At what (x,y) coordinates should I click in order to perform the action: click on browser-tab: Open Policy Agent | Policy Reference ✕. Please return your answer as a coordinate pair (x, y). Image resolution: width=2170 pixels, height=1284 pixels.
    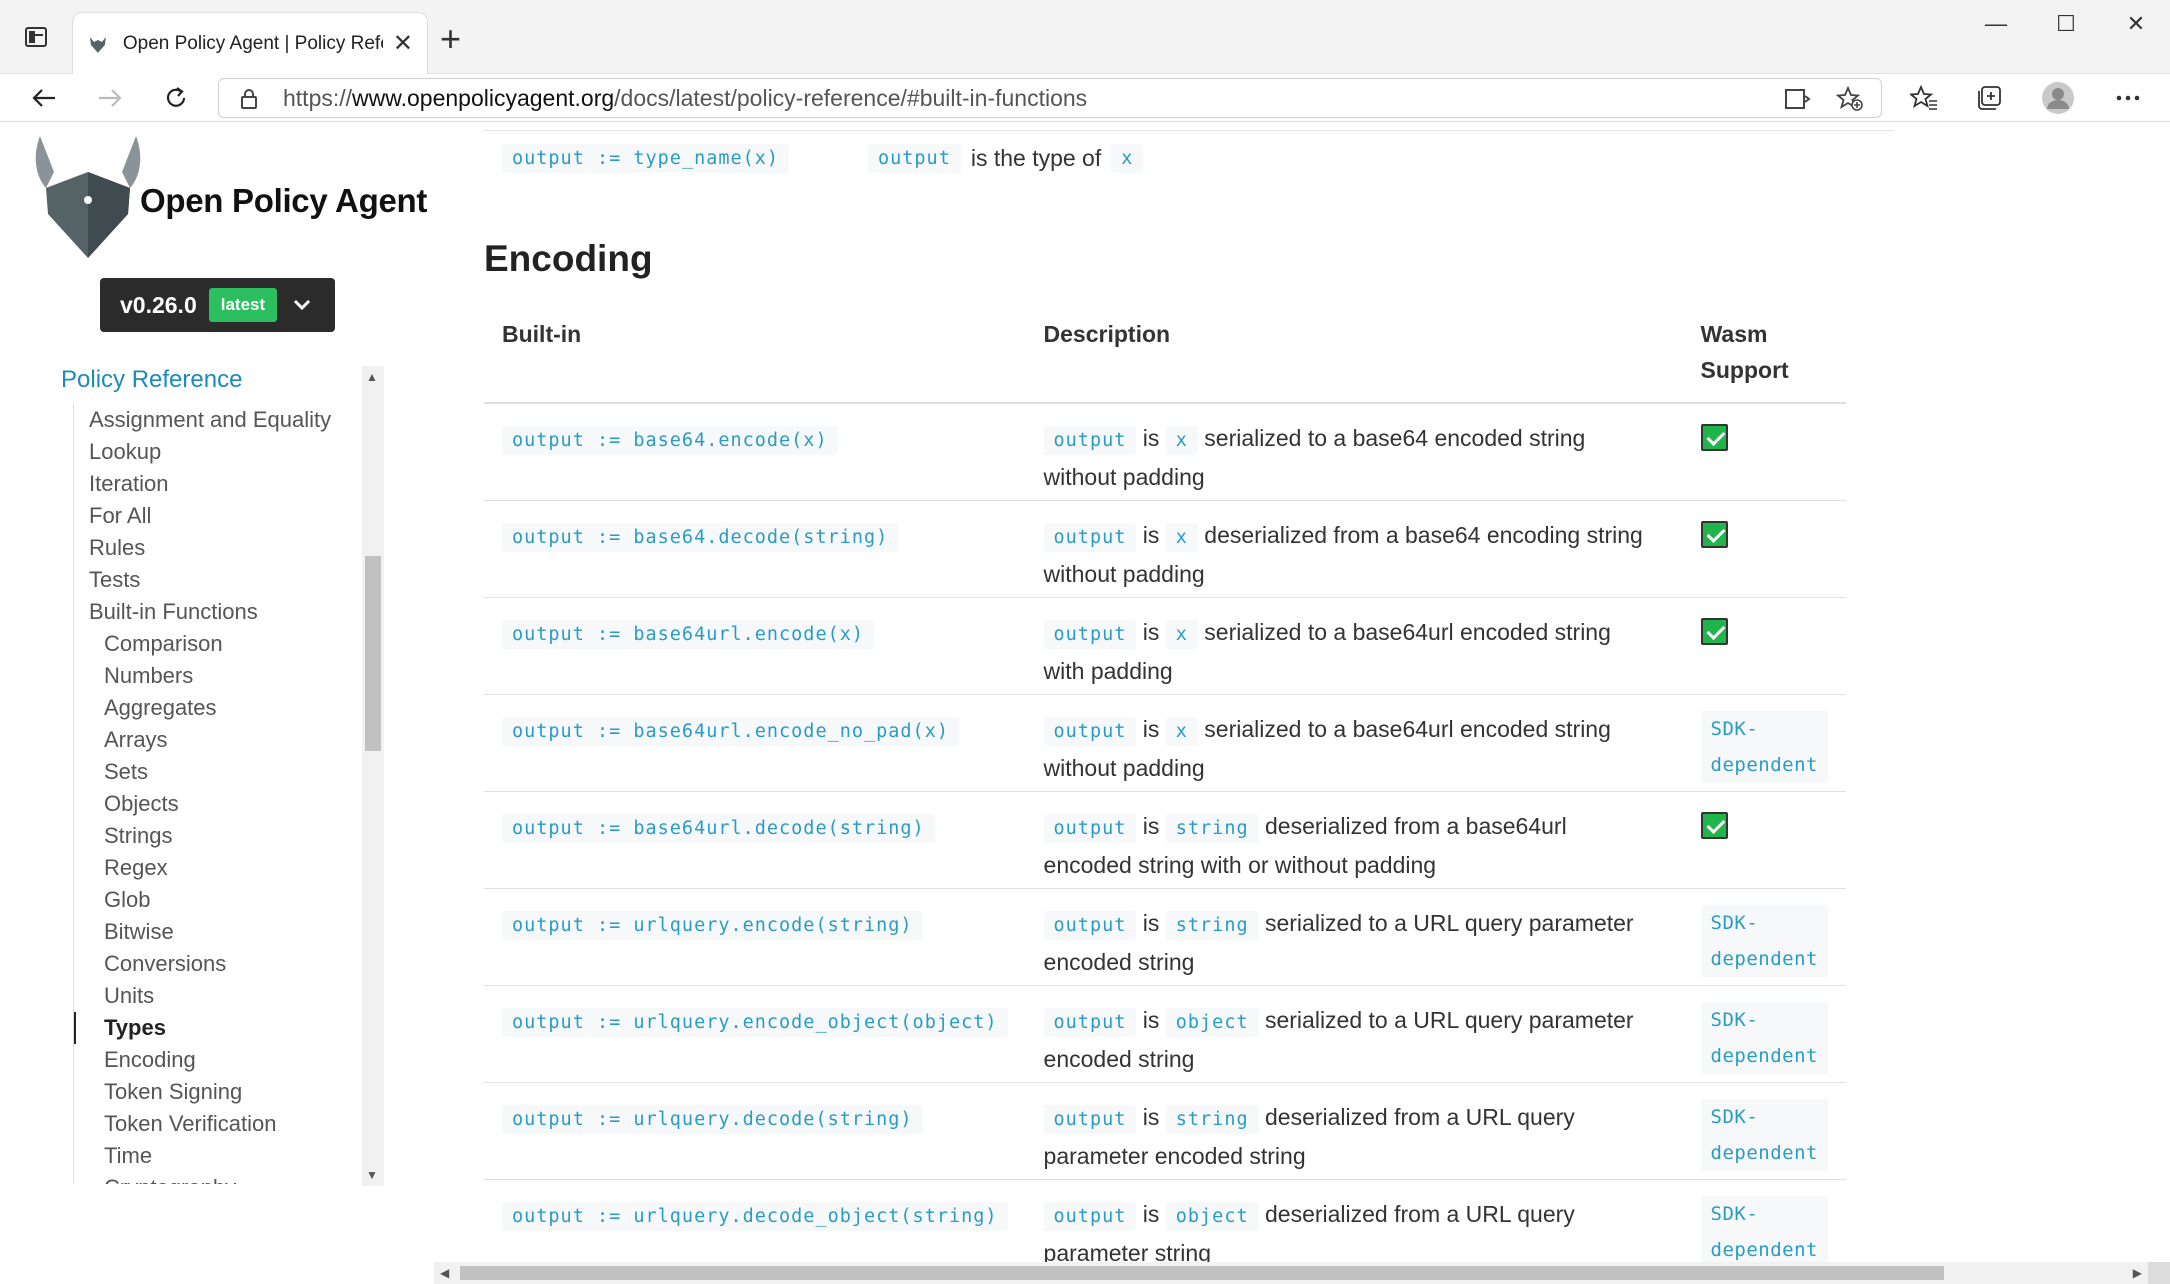
    Looking at the image, I should click on (250, 43).